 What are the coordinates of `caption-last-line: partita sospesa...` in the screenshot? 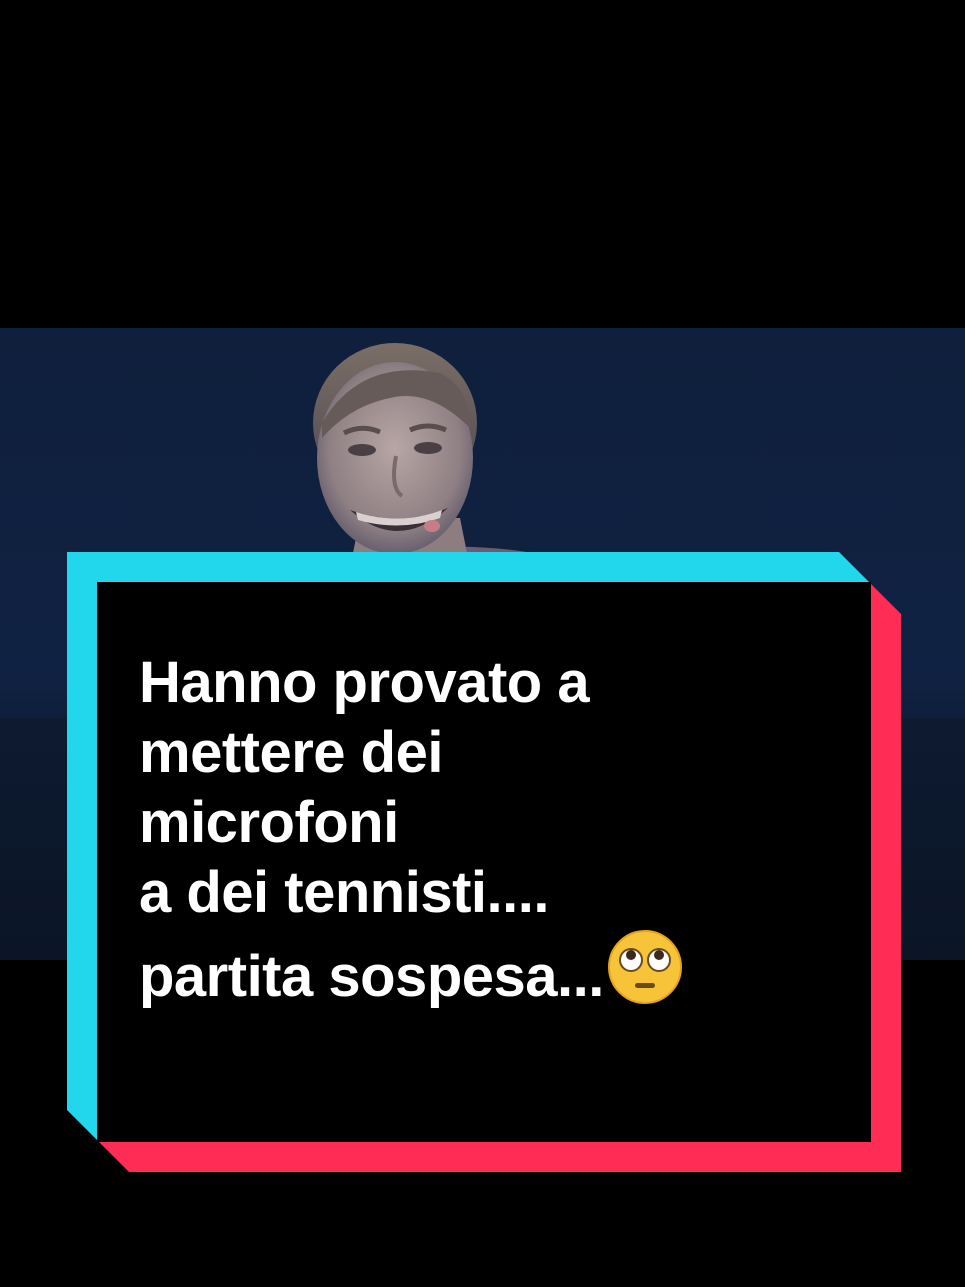 It's located at (519, 975).